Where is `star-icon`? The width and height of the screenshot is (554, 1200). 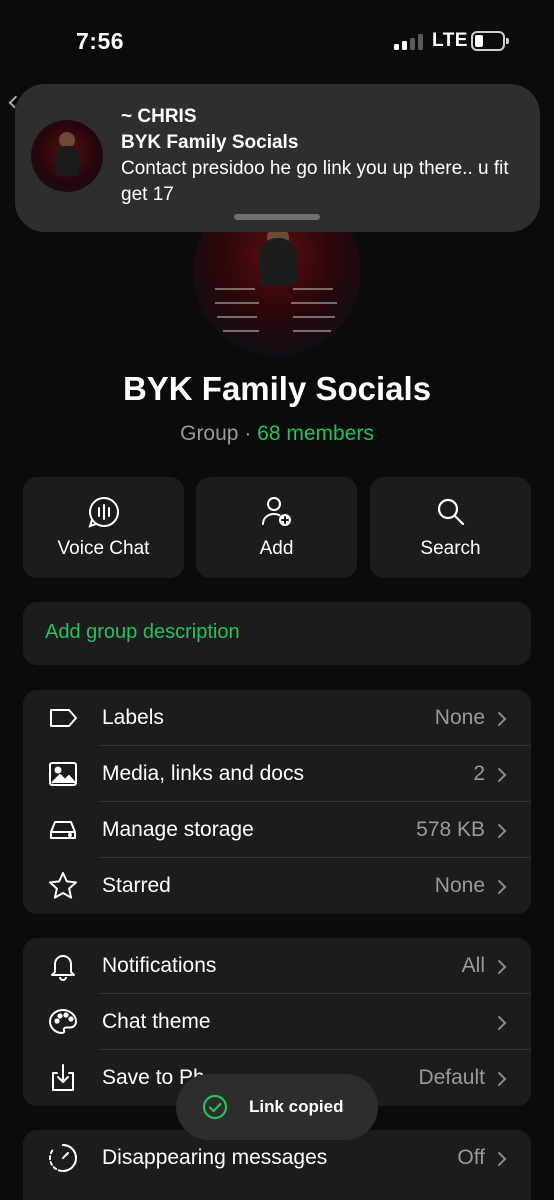 star-icon is located at coordinates (63, 885).